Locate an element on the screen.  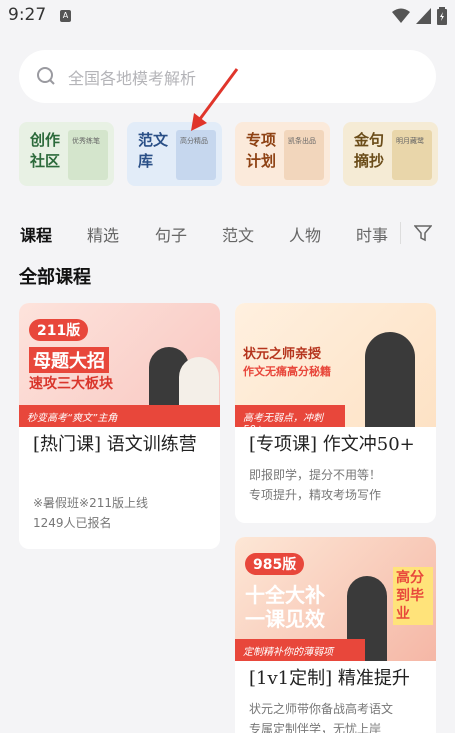
strip-text: 秒变高考“爽文”主角 is located at coordinates (72, 418).